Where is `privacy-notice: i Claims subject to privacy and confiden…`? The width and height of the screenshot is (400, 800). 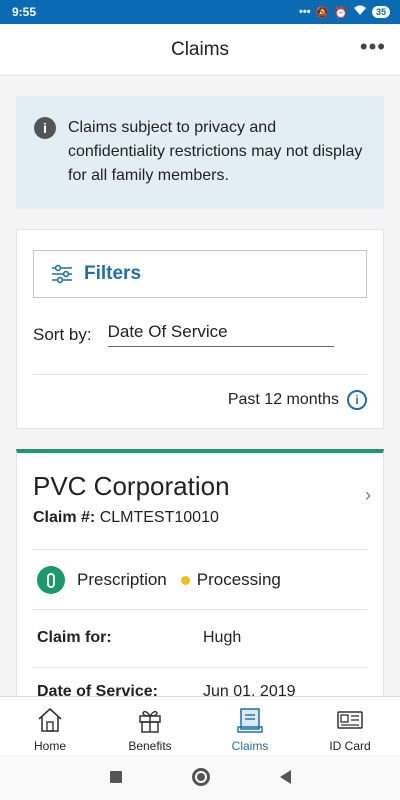
privacy-notice: i Claims subject to privacy and confiden… is located at coordinates (200, 152).